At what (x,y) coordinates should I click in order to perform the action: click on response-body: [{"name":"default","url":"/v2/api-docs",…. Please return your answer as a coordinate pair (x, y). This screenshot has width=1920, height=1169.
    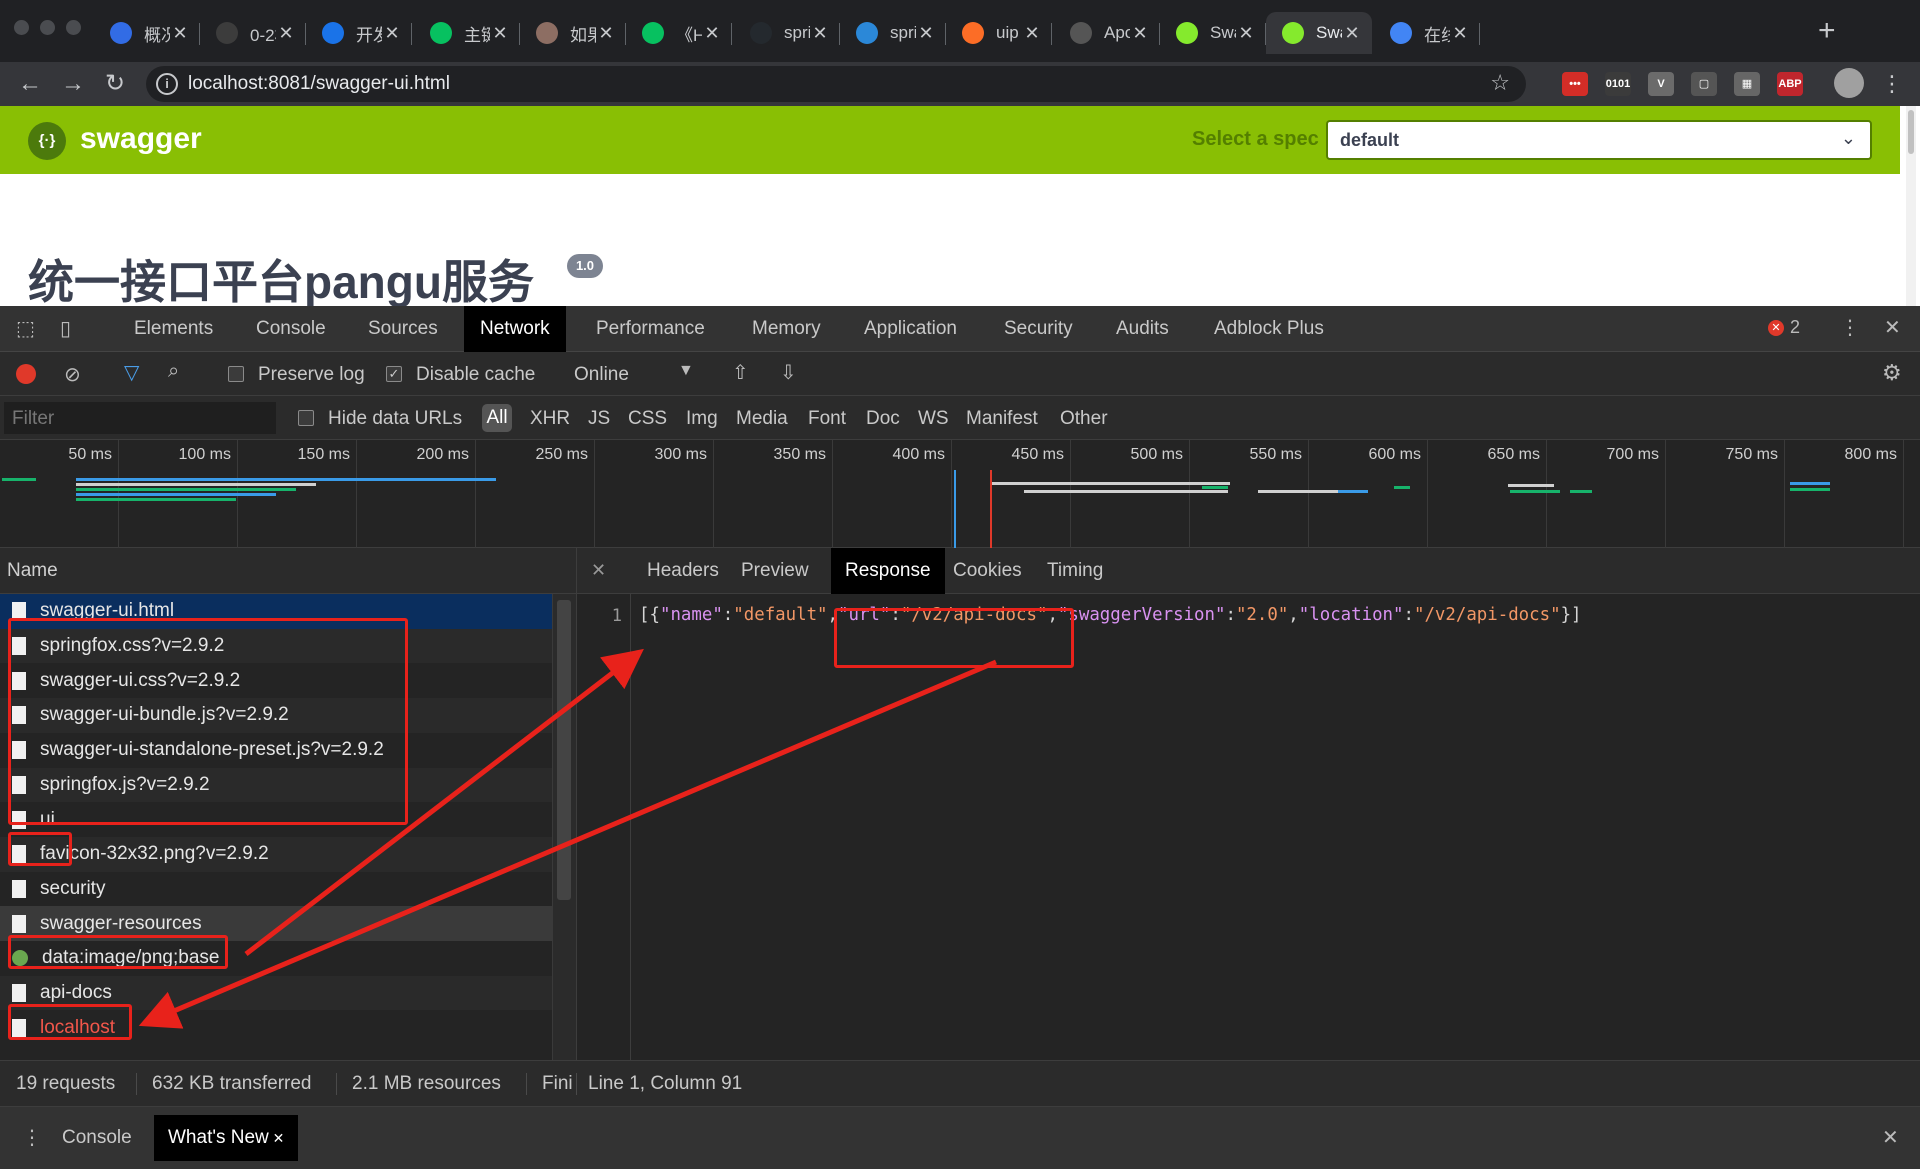
    Looking at the image, I should click on (1110, 615).